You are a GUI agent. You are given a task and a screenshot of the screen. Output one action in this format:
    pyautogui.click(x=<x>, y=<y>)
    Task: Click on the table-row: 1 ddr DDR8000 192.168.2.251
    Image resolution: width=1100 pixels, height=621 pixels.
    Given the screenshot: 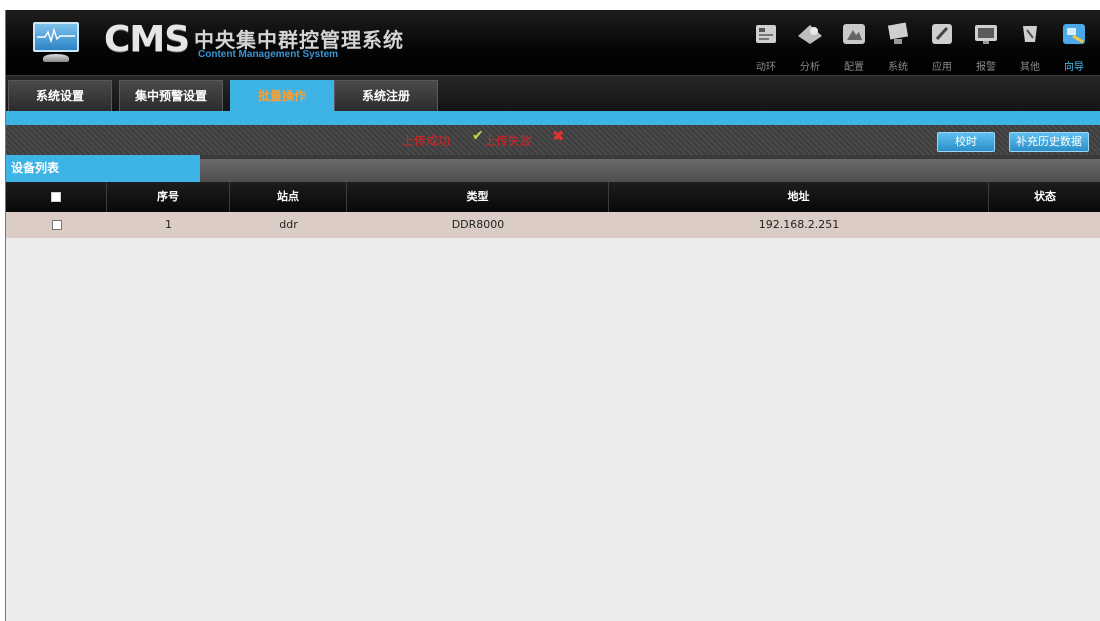 What is the action you would take?
    pyautogui.click(x=553, y=225)
    